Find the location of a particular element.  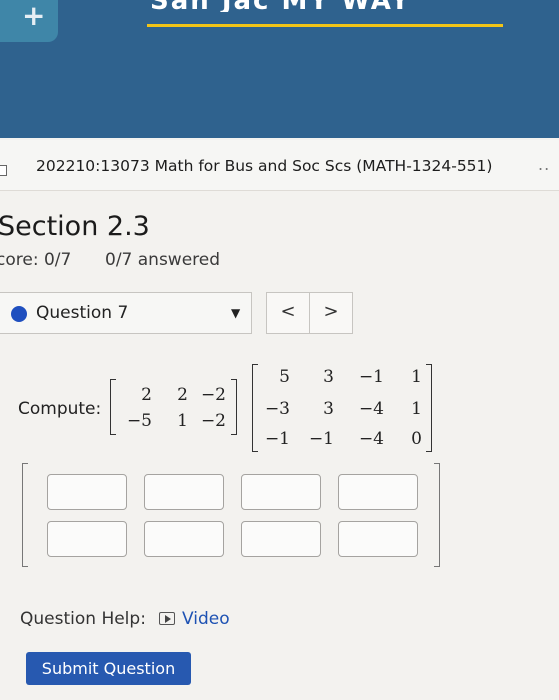

banner-title: San Jac MY WAY is located at coordinates (330, 6).